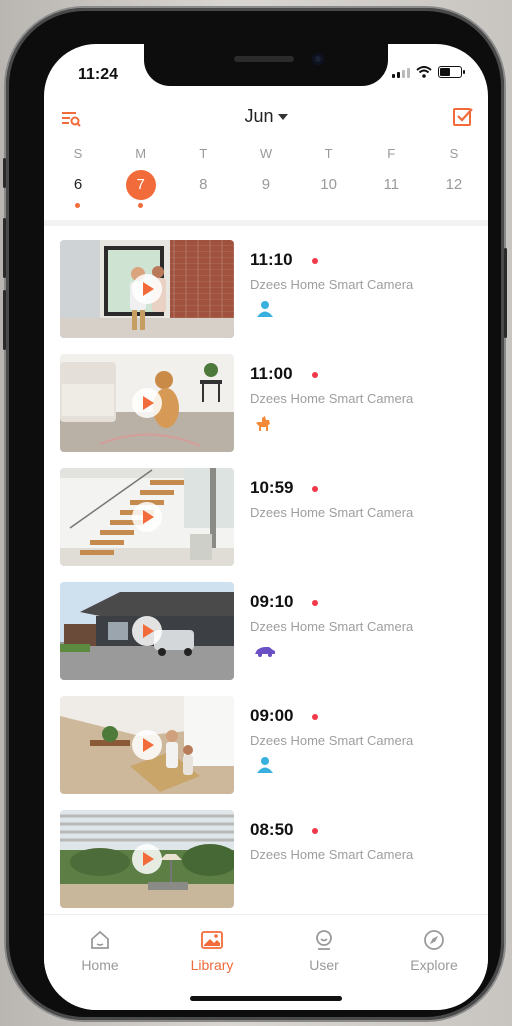 This screenshot has width=512, height=1026. Describe the element at coordinates (78, 184) in the screenshot. I see `date-number: 6` at that location.